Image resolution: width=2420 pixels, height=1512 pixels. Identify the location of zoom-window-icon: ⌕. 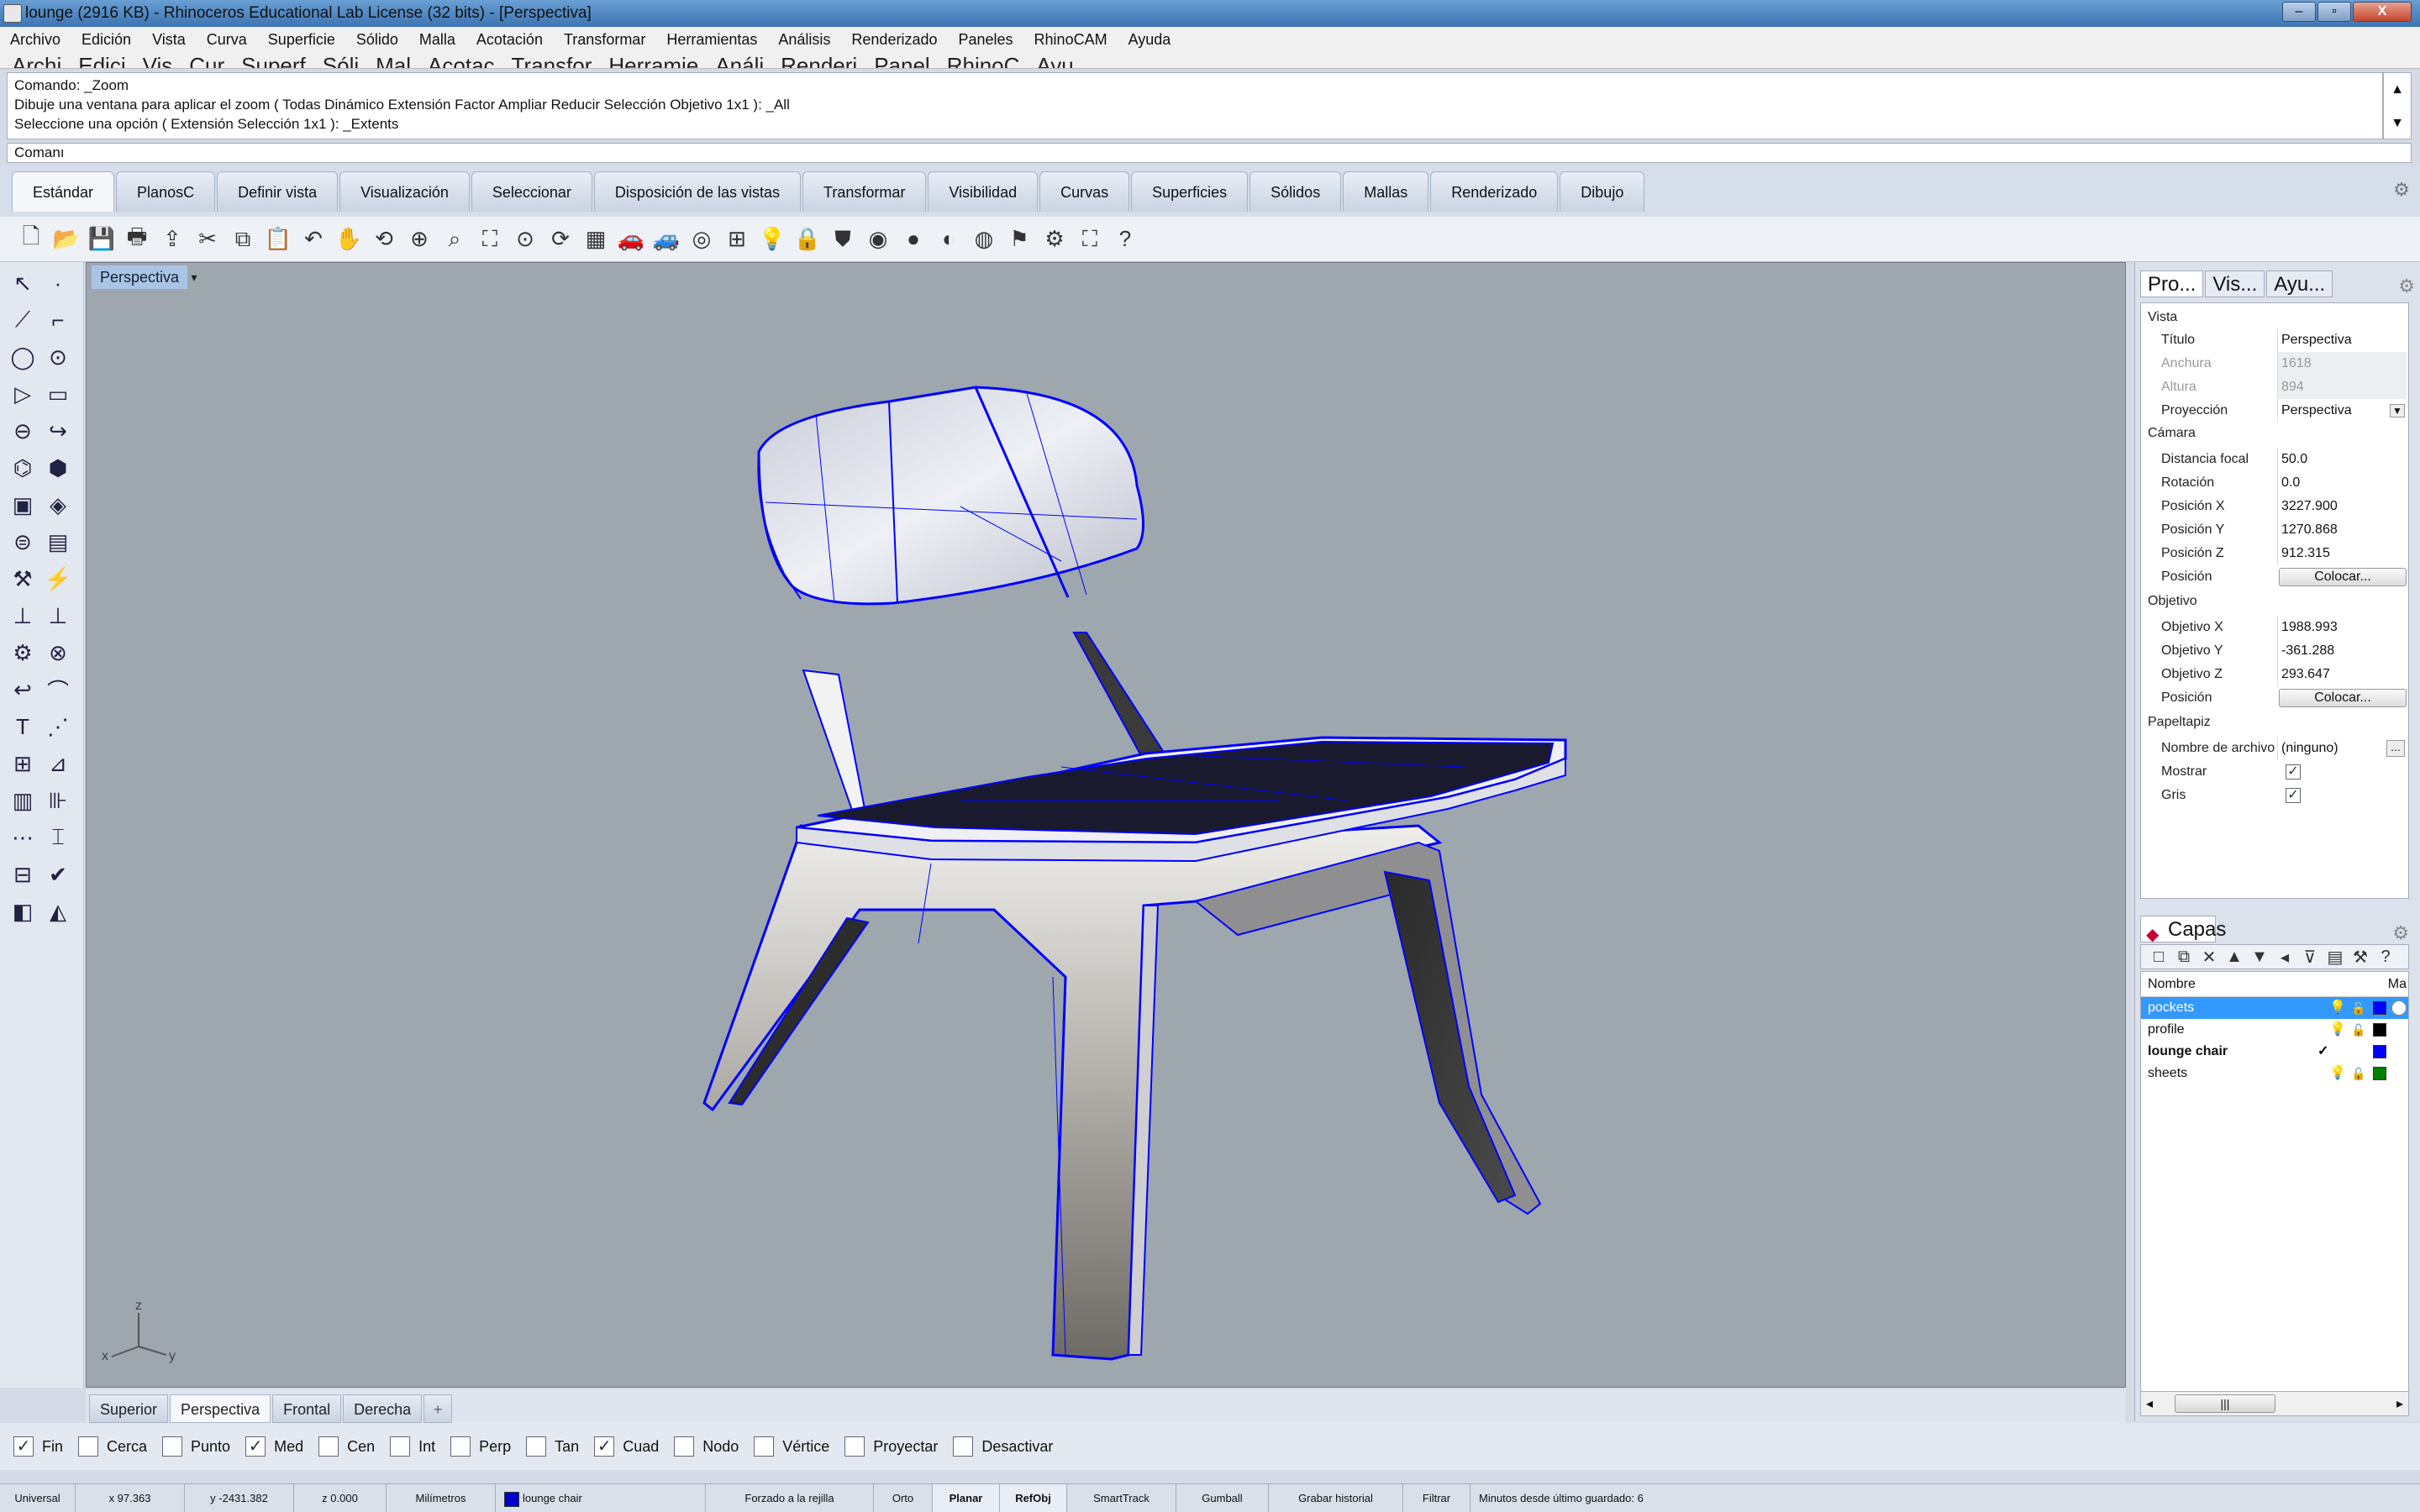
(455, 239).